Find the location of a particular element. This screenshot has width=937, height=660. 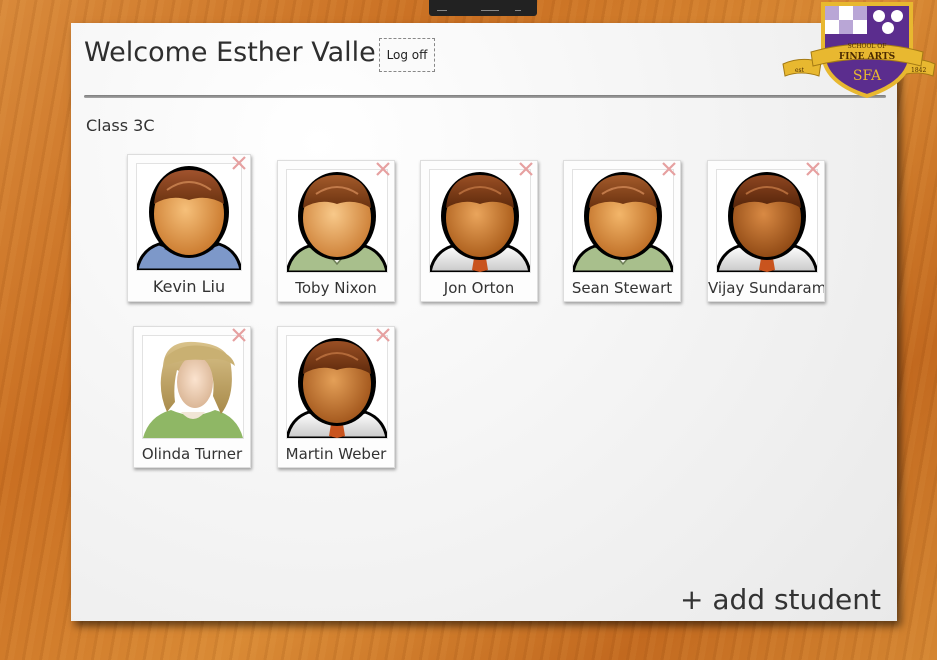

school-crest-logo: SCHOOL OF FINE ARTS SFA est 1842 is located at coordinates (859, 50).